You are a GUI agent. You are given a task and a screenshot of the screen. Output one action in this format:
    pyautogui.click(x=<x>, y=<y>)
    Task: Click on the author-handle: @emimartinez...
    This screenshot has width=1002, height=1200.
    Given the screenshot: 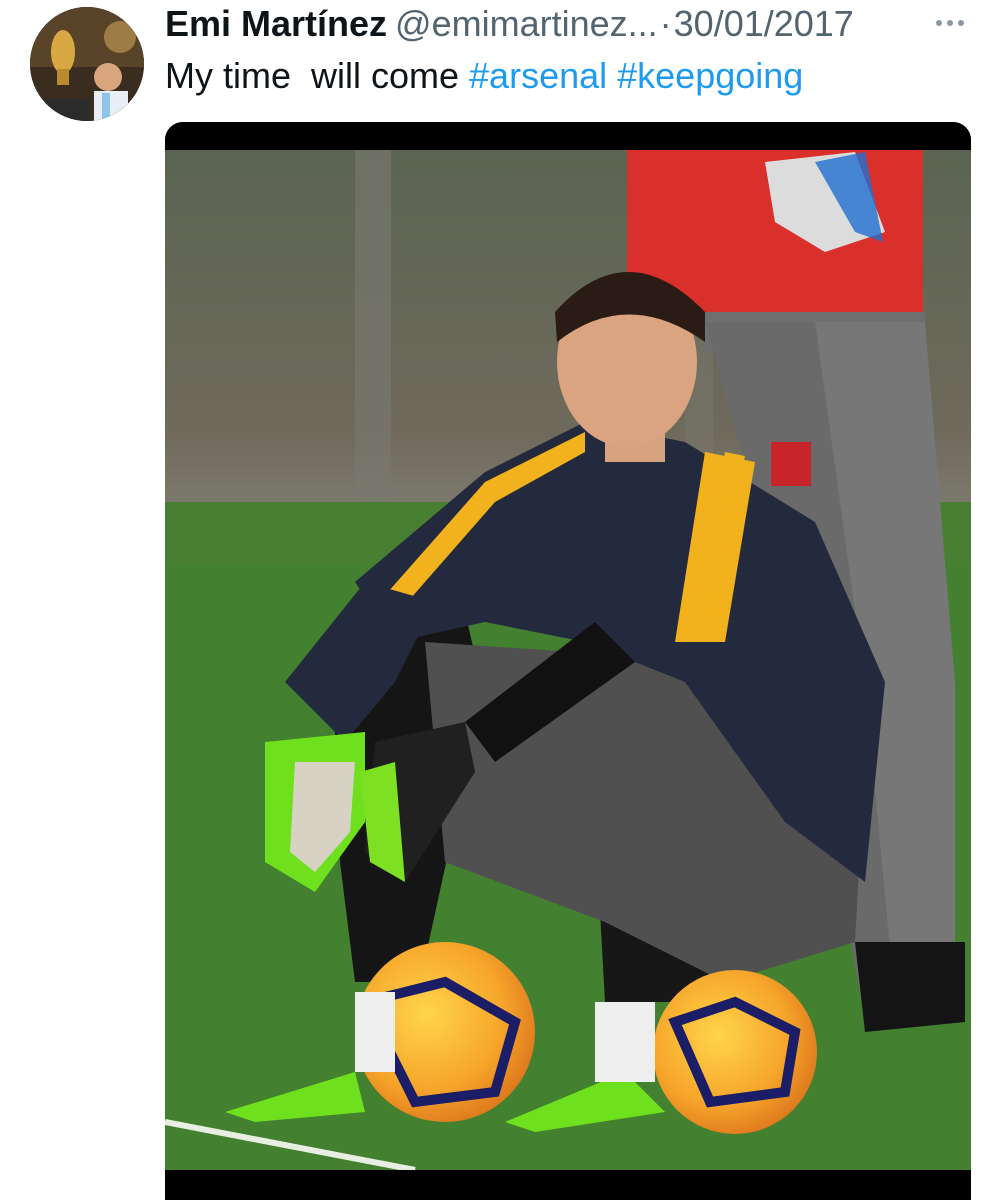 What is the action you would take?
    pyautogui.click(x=526, y=23)
    